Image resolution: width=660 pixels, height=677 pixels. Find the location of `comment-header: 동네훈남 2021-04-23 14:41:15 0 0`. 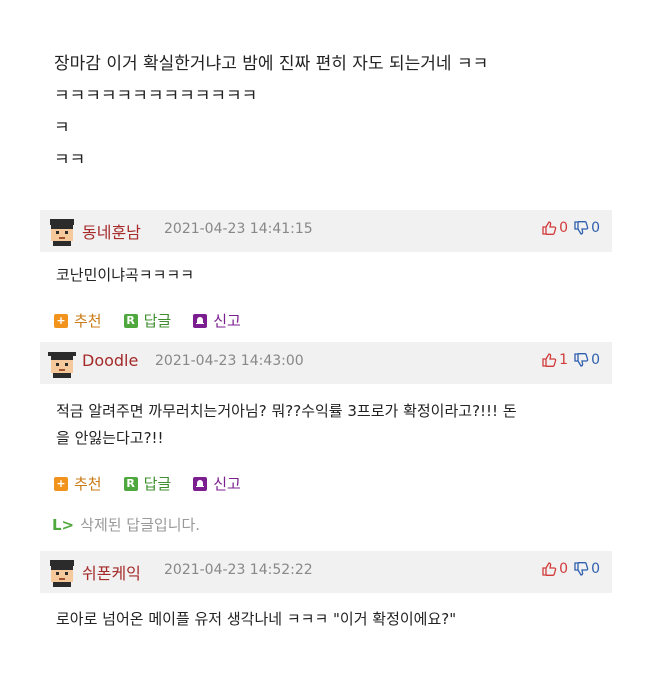

comment-header: 동네훈남 2021-04-23 14:41:15 0 0 is located at coordinates (326, 231).